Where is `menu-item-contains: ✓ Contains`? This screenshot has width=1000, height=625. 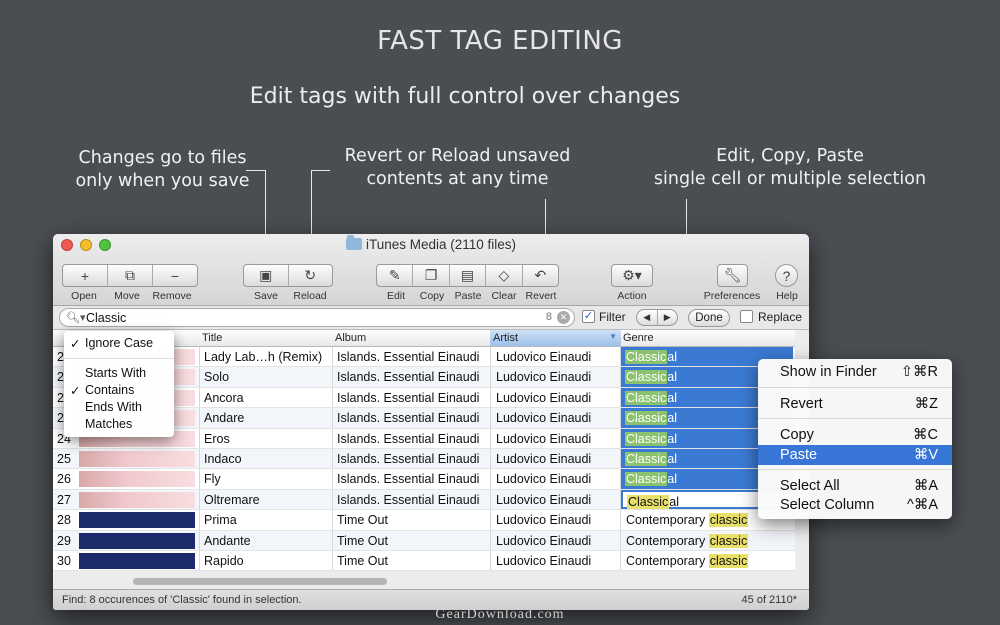
menu-item-contains: ✓ Contains is located at coordinates (119, 390).